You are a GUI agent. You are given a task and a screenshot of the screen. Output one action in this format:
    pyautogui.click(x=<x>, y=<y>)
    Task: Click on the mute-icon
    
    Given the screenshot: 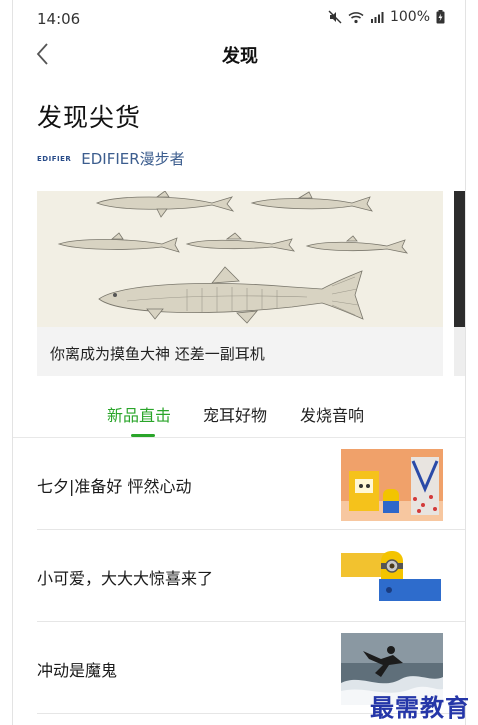 What is the action you would take?
    pyautogui.click(x=335, y=17)
    